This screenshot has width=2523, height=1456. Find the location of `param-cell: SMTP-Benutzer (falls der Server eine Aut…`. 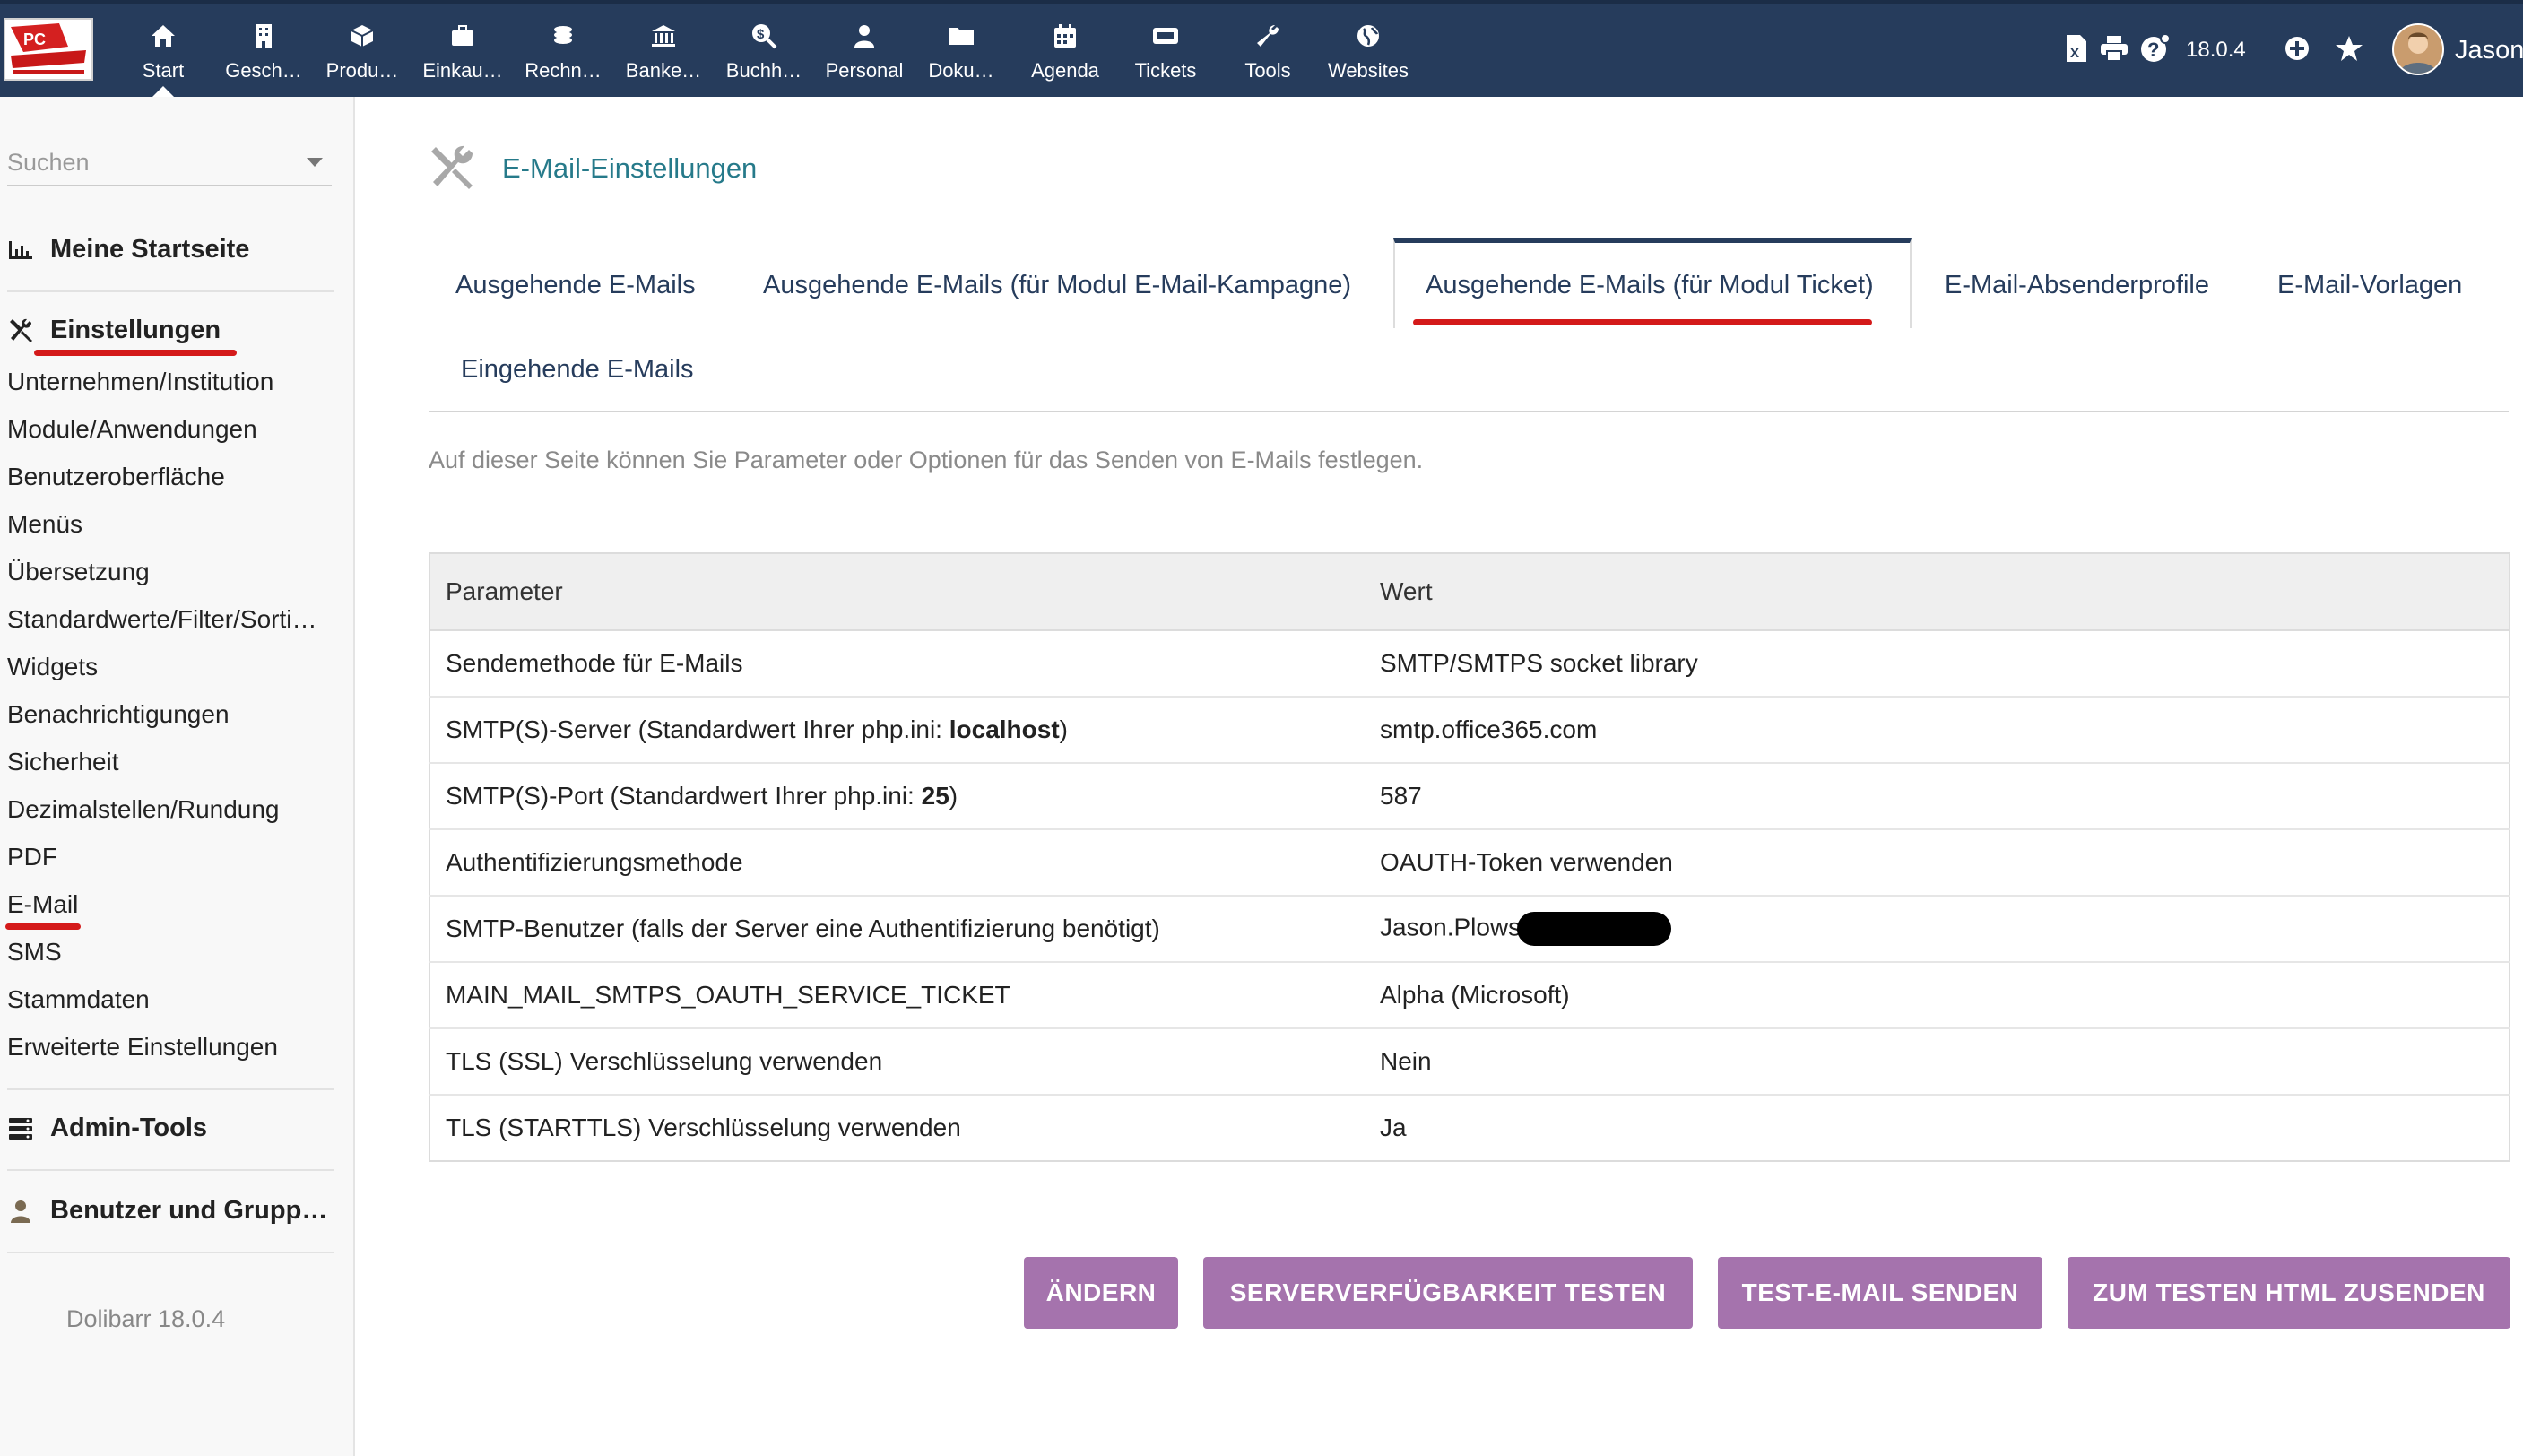

param-cell: SMTP-Benutzer (falls der Server eine Aut… is located at coordinates (897, 929).